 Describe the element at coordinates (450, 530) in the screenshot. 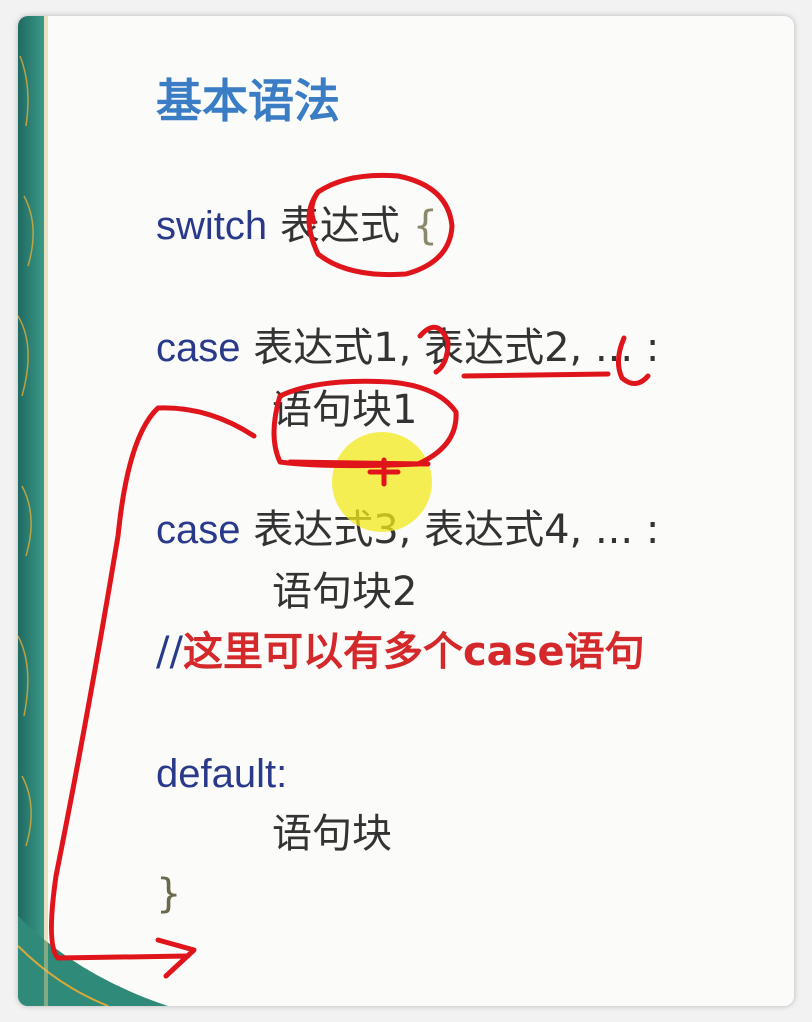

I see `case2-expressions: 表达式3, 表达式4, ... :` at that location.